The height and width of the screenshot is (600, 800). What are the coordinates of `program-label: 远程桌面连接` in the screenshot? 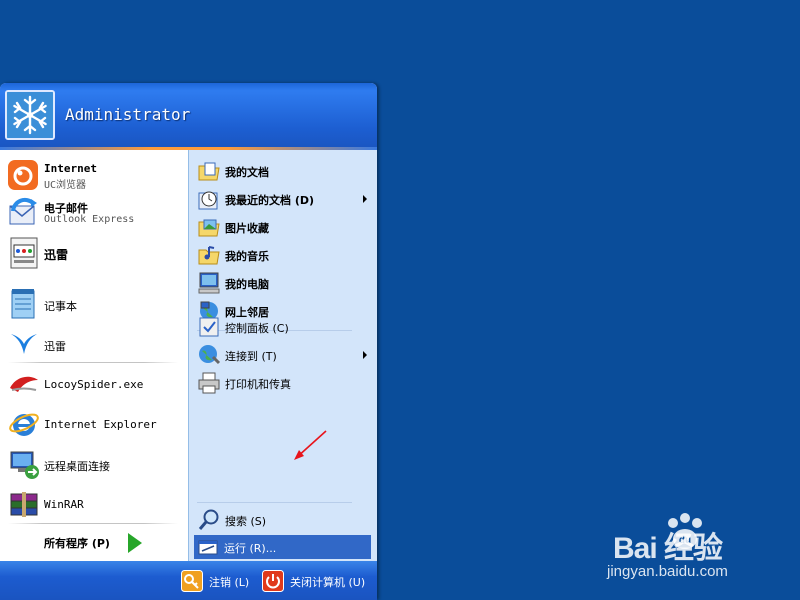 It's located at (77, 466).